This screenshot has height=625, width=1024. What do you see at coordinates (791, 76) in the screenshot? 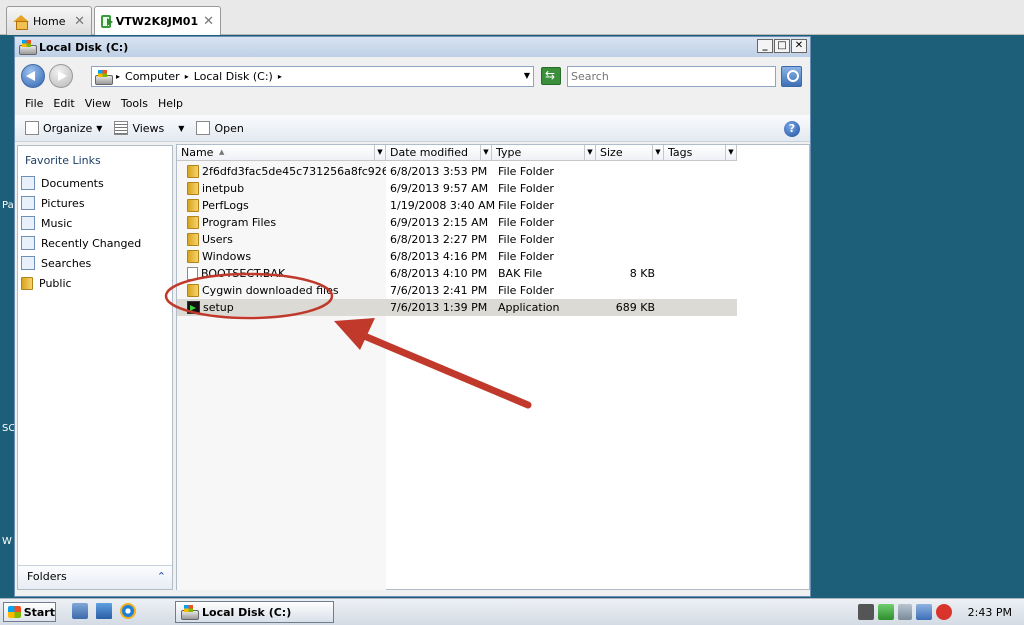
I see `search-icon` at bounding box center [791, 76].